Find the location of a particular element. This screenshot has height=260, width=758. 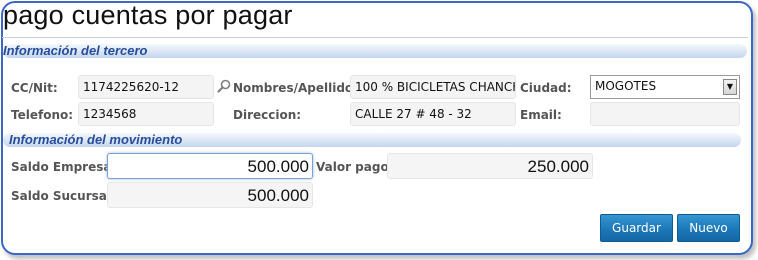

saldo-sucursal-field: 500.000 is located at coordinates (210, 195).